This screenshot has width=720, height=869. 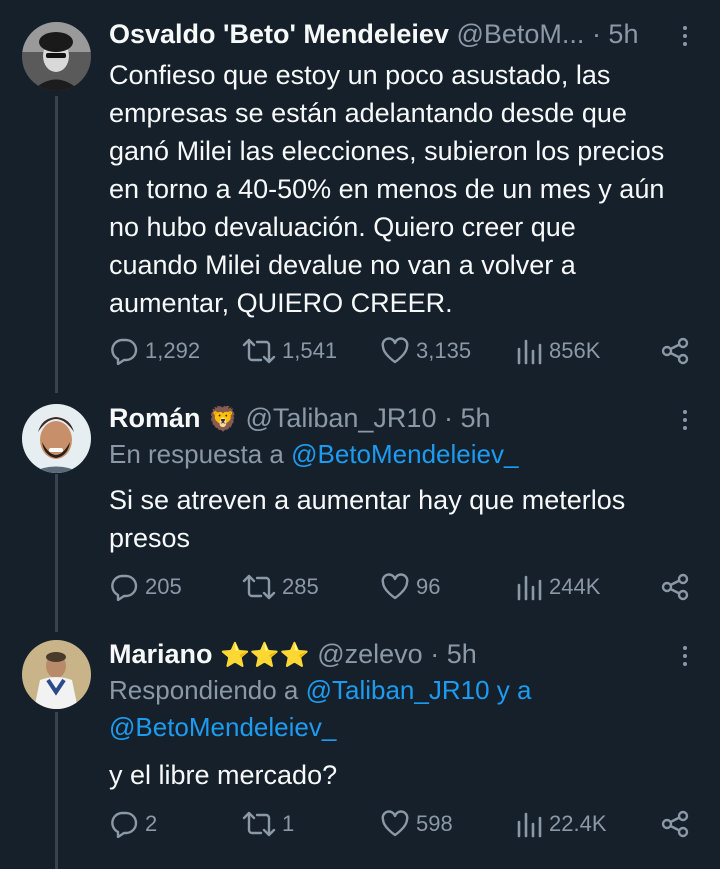 I want to click on tweet-text-line: presos, so click(x=150, y=538).